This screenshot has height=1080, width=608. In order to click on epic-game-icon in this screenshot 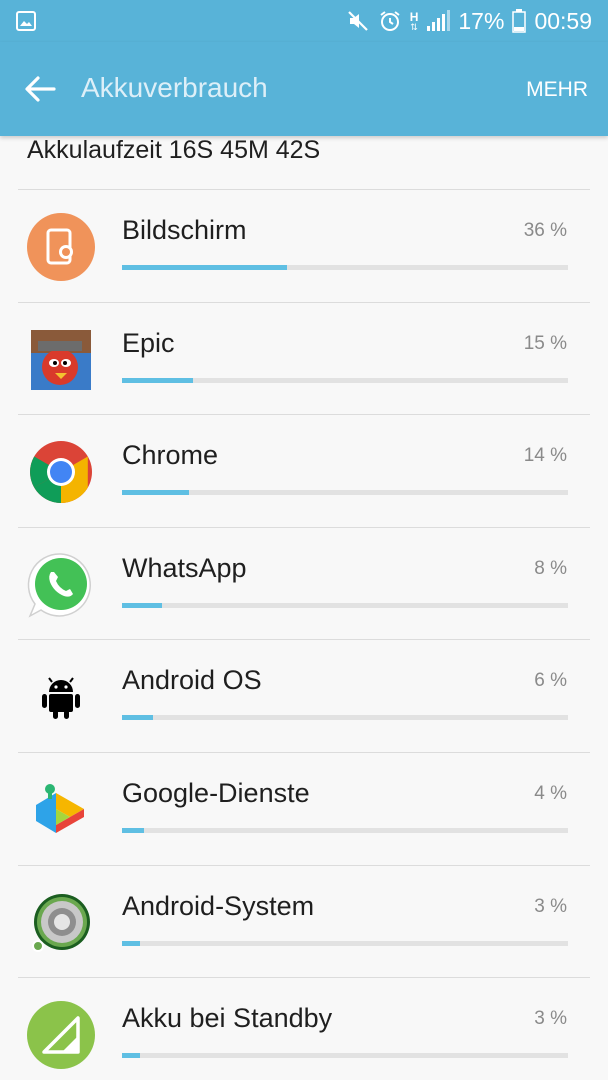, I will do `click(61, 359)`.